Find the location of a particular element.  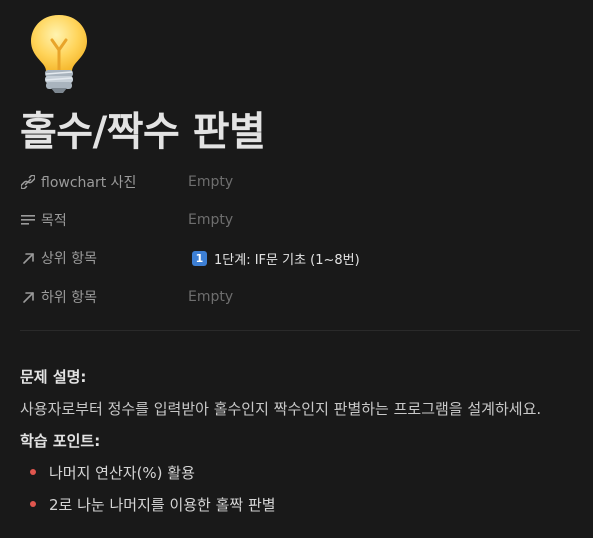

property-flowchart: flowchart 사진 Empty is located at coordinates (300, 182).